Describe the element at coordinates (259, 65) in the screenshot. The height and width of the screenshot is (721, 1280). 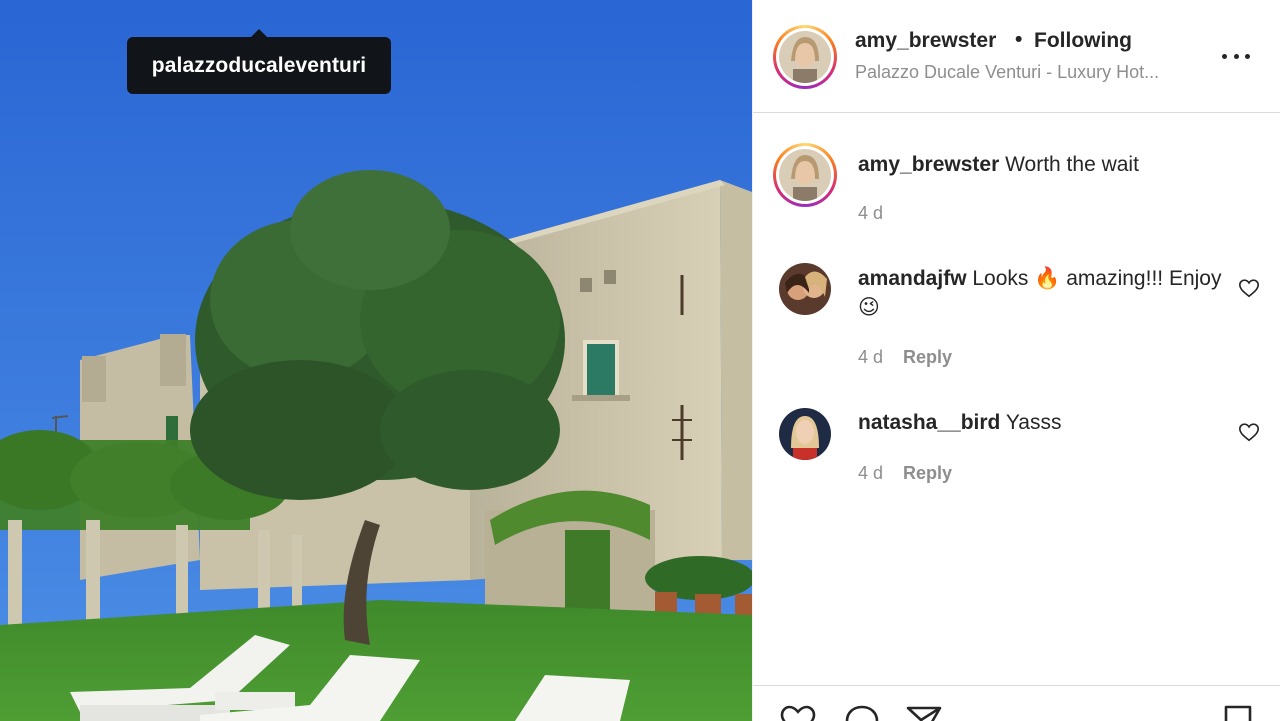
I see `tag-label: palazzoducaleventuri` at that location.